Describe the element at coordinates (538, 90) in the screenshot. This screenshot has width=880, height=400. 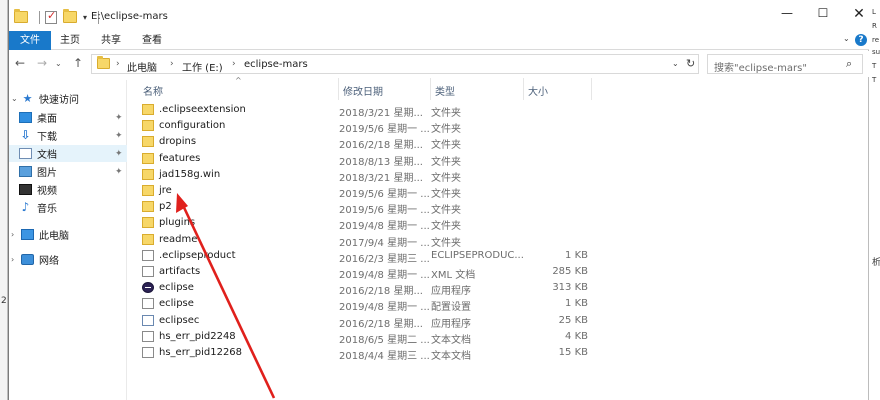
I see `column-header-size: 大小` at that location.